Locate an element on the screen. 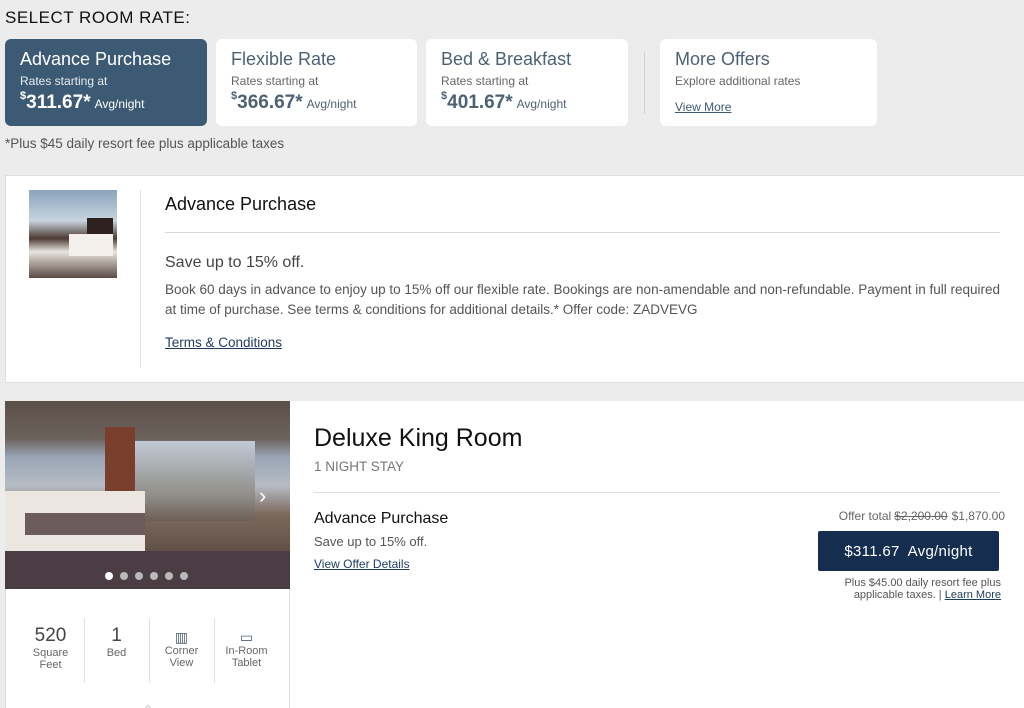 The height and width of the screenshot is (708, 1024). final-total: $1,870.00 is located at coordinates (978, 516).